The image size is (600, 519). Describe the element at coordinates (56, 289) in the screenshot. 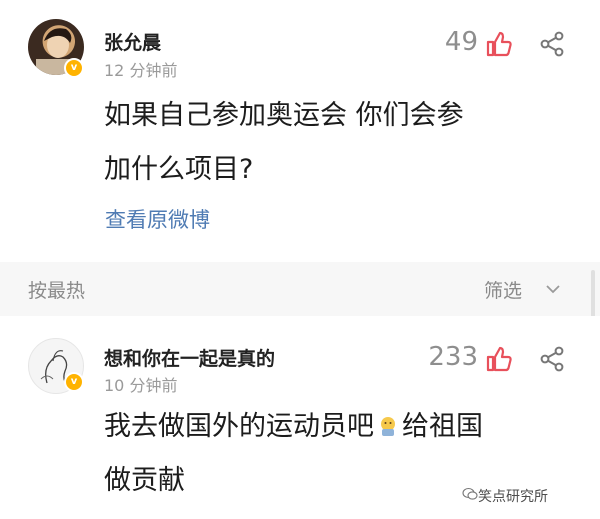

I see `sort-by-hot-tab: 按最热` at that location.